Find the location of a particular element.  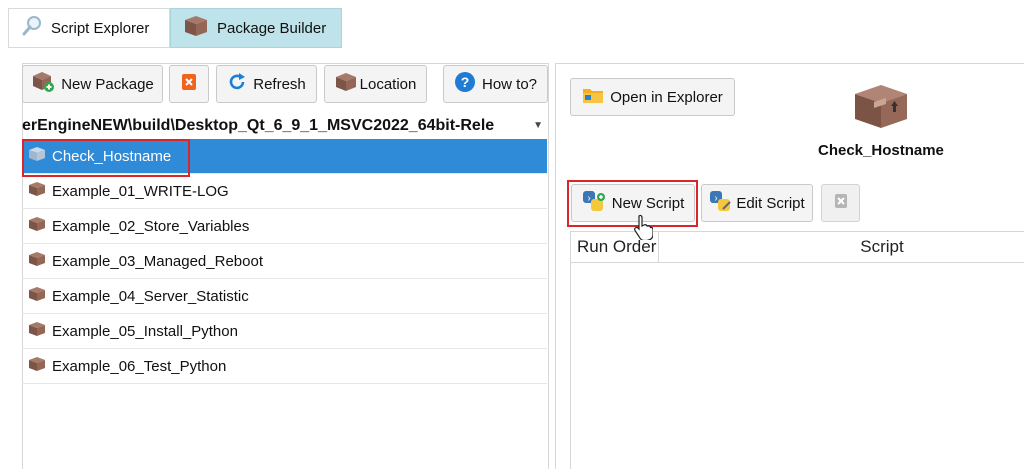

tab-package-builder: Package Builder is located at coordinates (256, 28).